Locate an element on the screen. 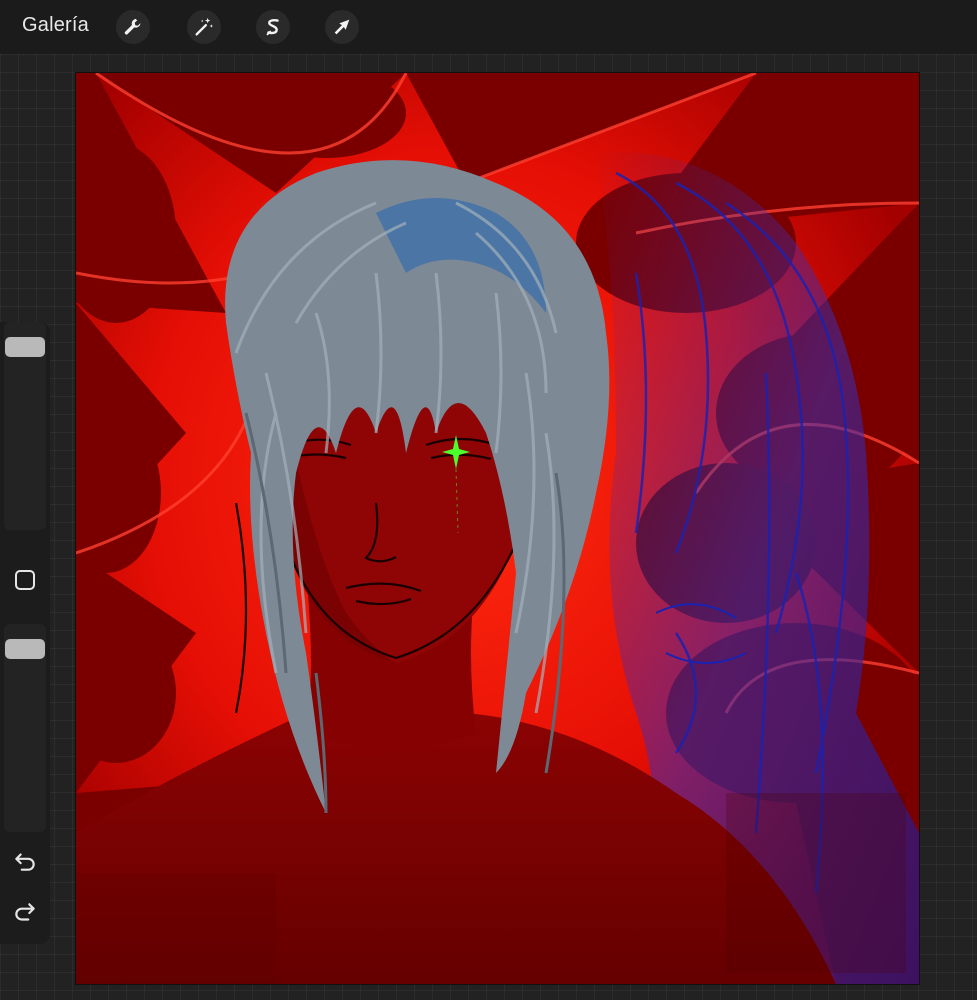 The height and width of the screenshot is (1000, 977). arrow-cursor-icon is located at coordinates (342, 27).